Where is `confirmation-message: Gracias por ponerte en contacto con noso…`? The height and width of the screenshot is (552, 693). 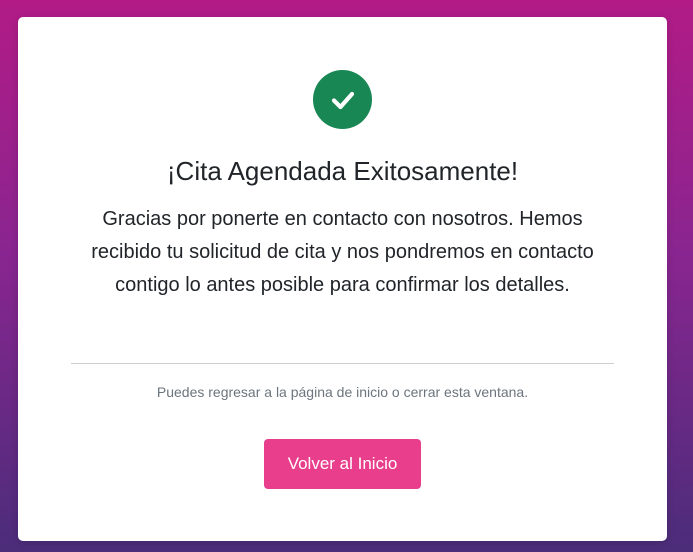 confirmation-message: Gracias por ponerte en contacto con noso… is located at coordinates (342, 252).